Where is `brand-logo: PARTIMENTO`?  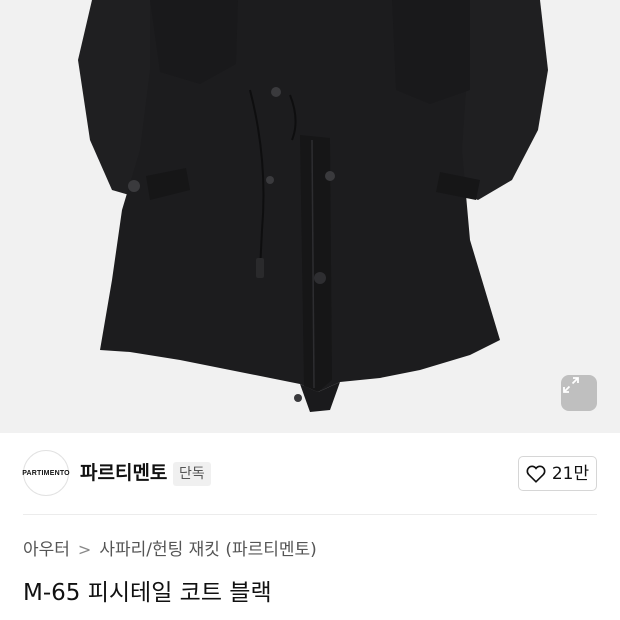 brand-logo: PARTIMENTO is located at coordinates (46, 473).